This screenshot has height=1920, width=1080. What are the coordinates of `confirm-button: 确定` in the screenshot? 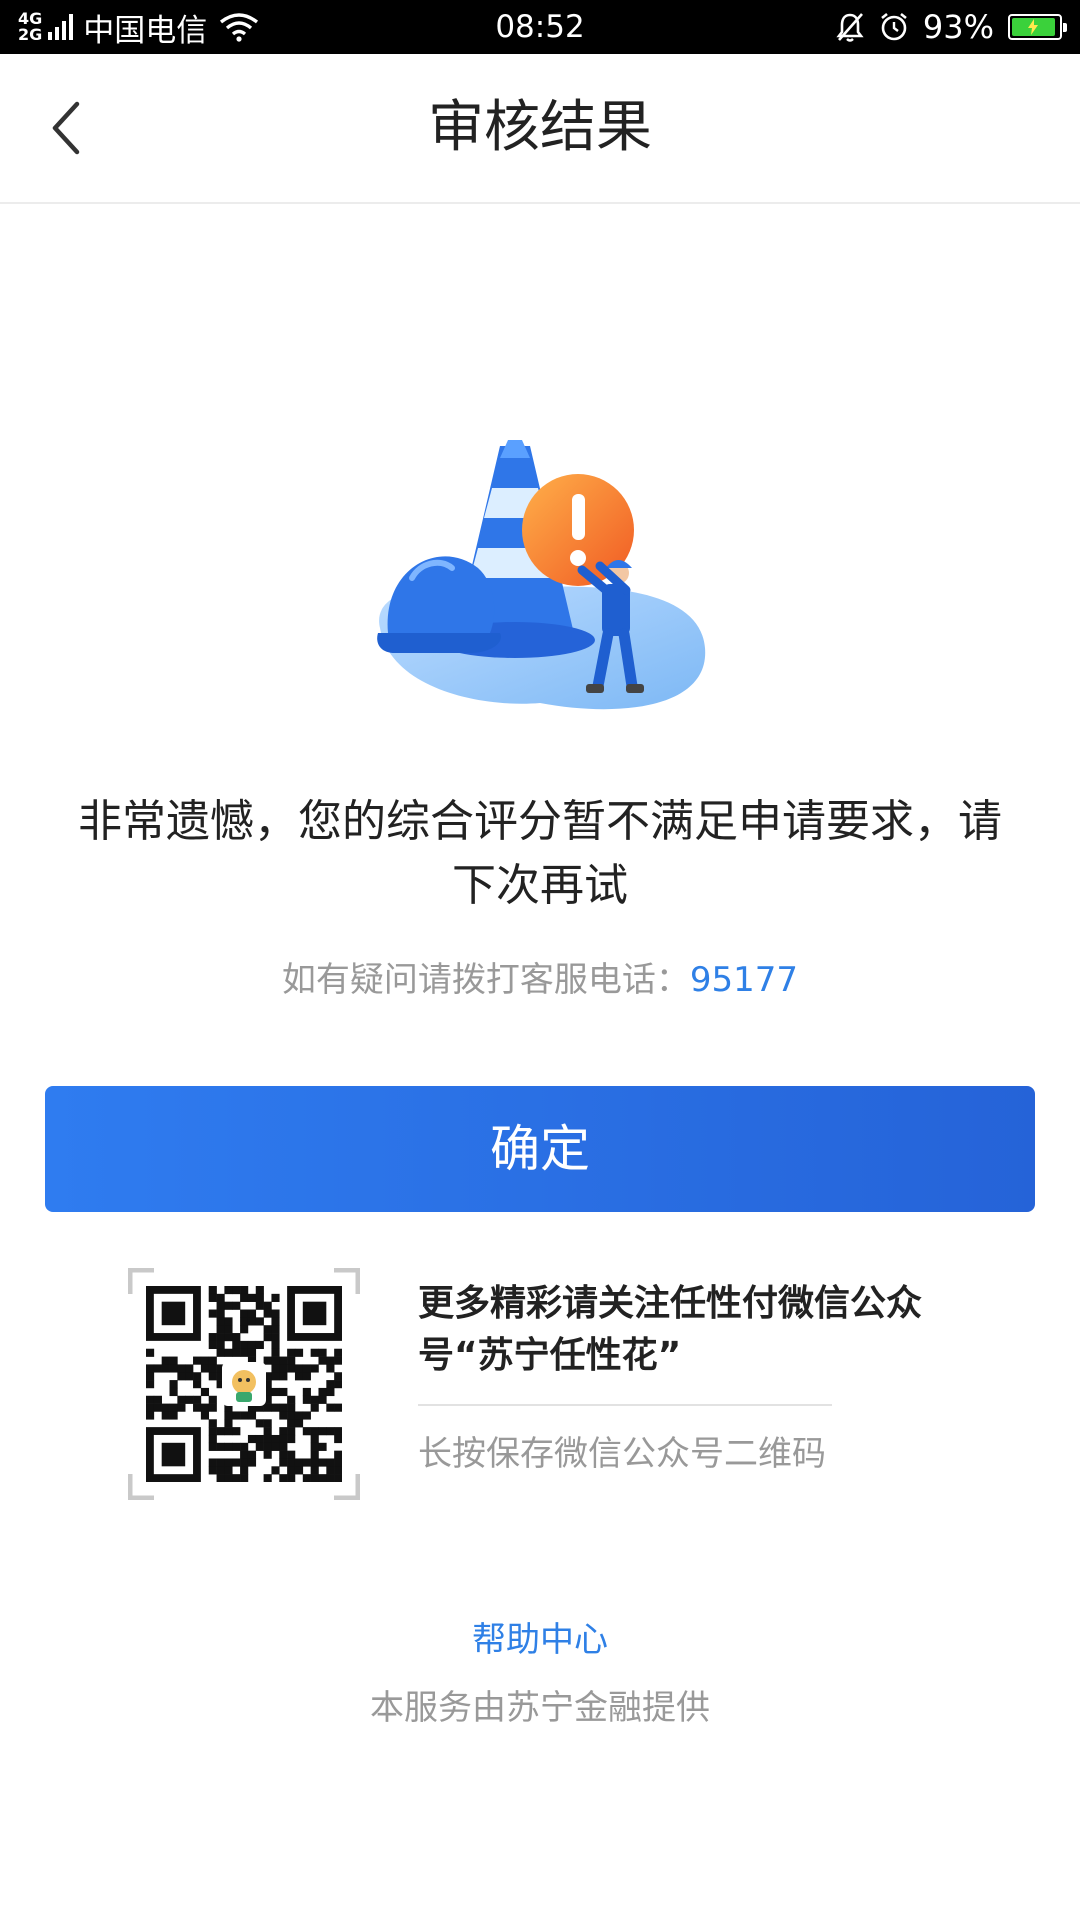 It's located at (540, 1149).